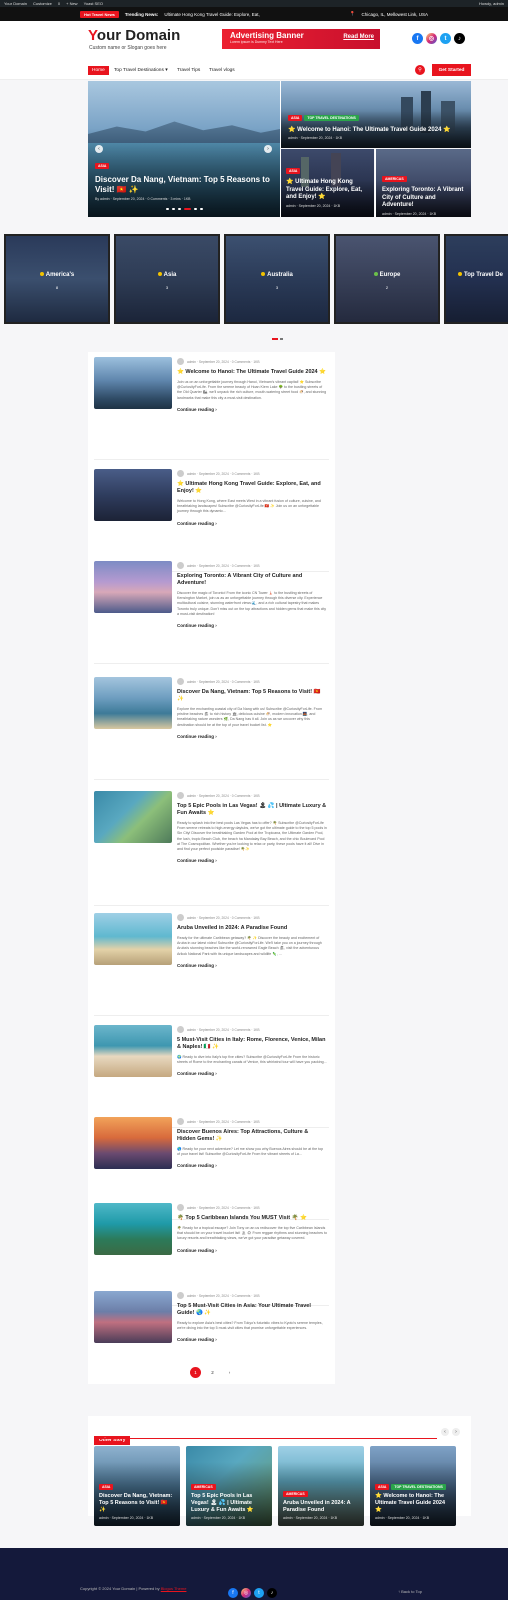  What do you see at coordinates (321, 1507) in the screenshot?
I see `other-card-title: Aruba Unveiled in 2024: A Paradise Found` at bounding box center [321, 1507].